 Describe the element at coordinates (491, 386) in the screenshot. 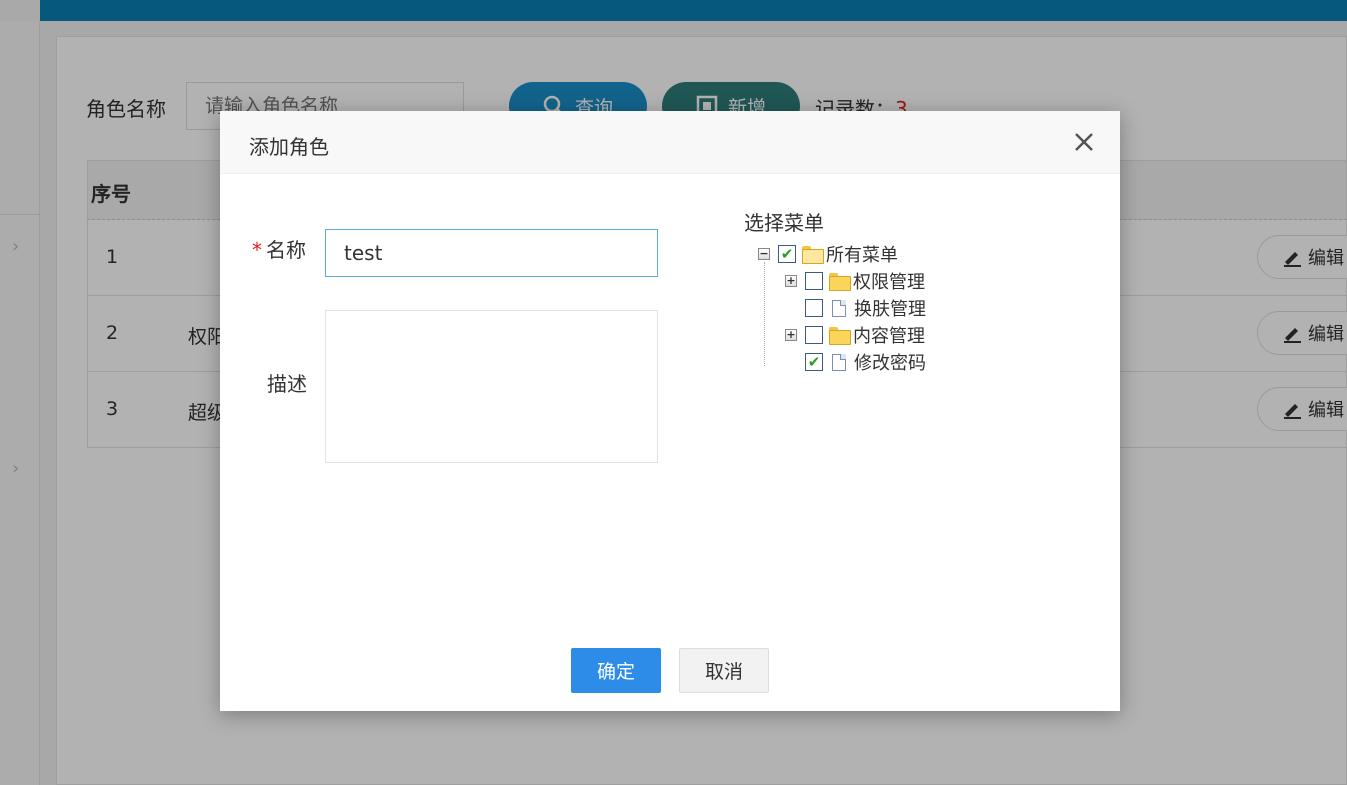

I see `description-textarea` at that location.